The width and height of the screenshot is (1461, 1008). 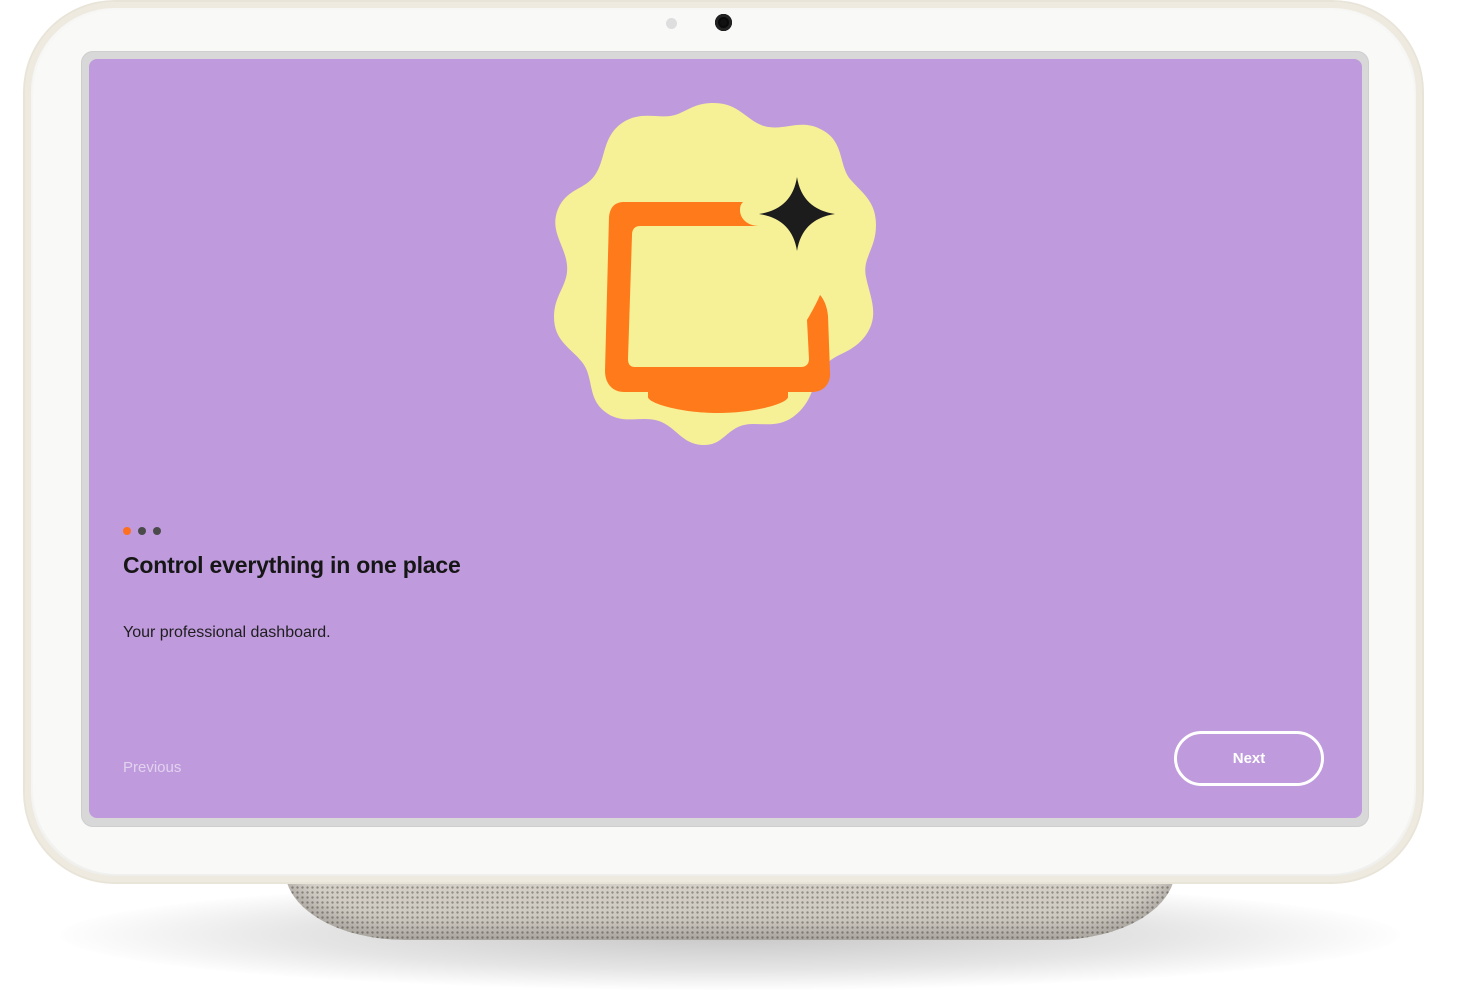 What do you see at coordinates (127, 531) in the screenshot?
I see `page-dot-active` at bounding box center [127, 531].